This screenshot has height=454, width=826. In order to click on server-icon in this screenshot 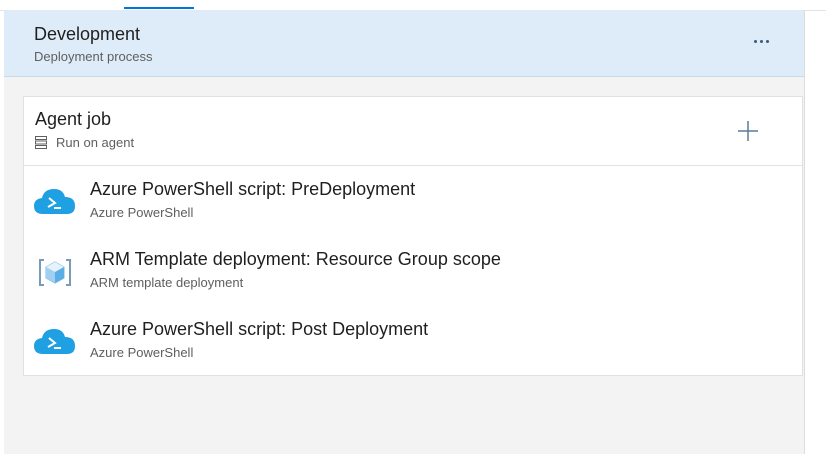, I will do `click(41, 142)`.